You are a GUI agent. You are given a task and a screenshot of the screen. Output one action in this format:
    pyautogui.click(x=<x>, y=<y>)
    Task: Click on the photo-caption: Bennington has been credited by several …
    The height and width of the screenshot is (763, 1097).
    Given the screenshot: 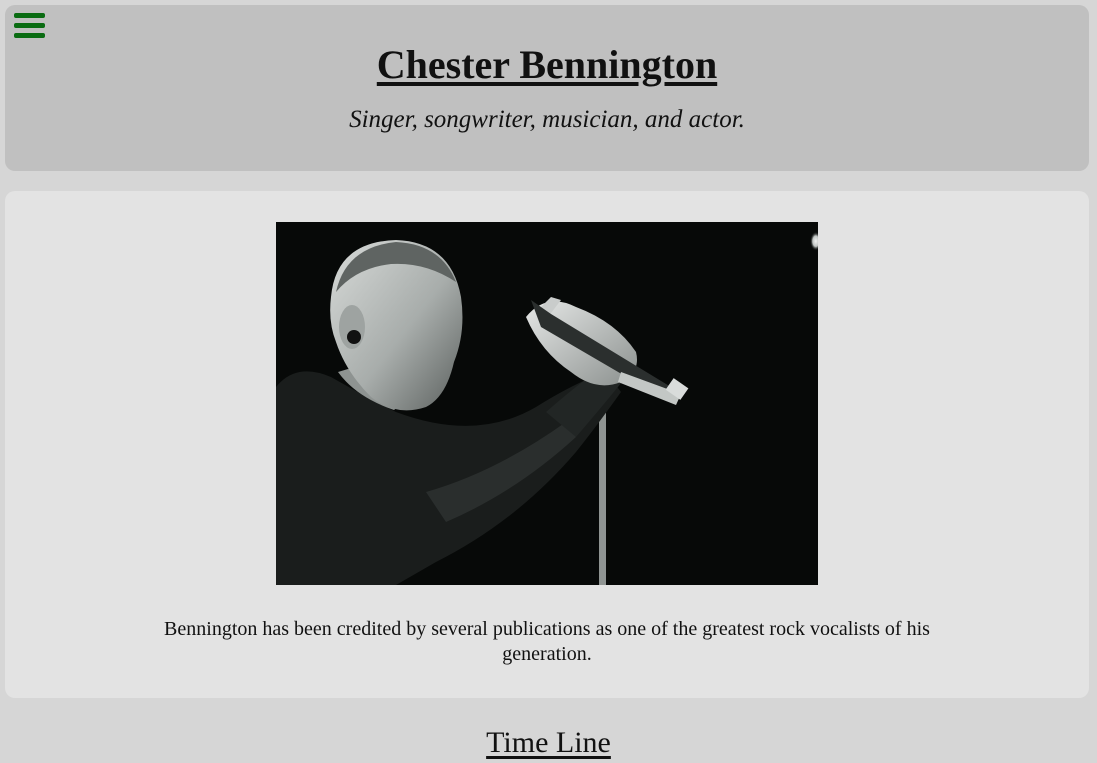 What is the action you would take?
    pyautogui.click(x=547, y=641)
    